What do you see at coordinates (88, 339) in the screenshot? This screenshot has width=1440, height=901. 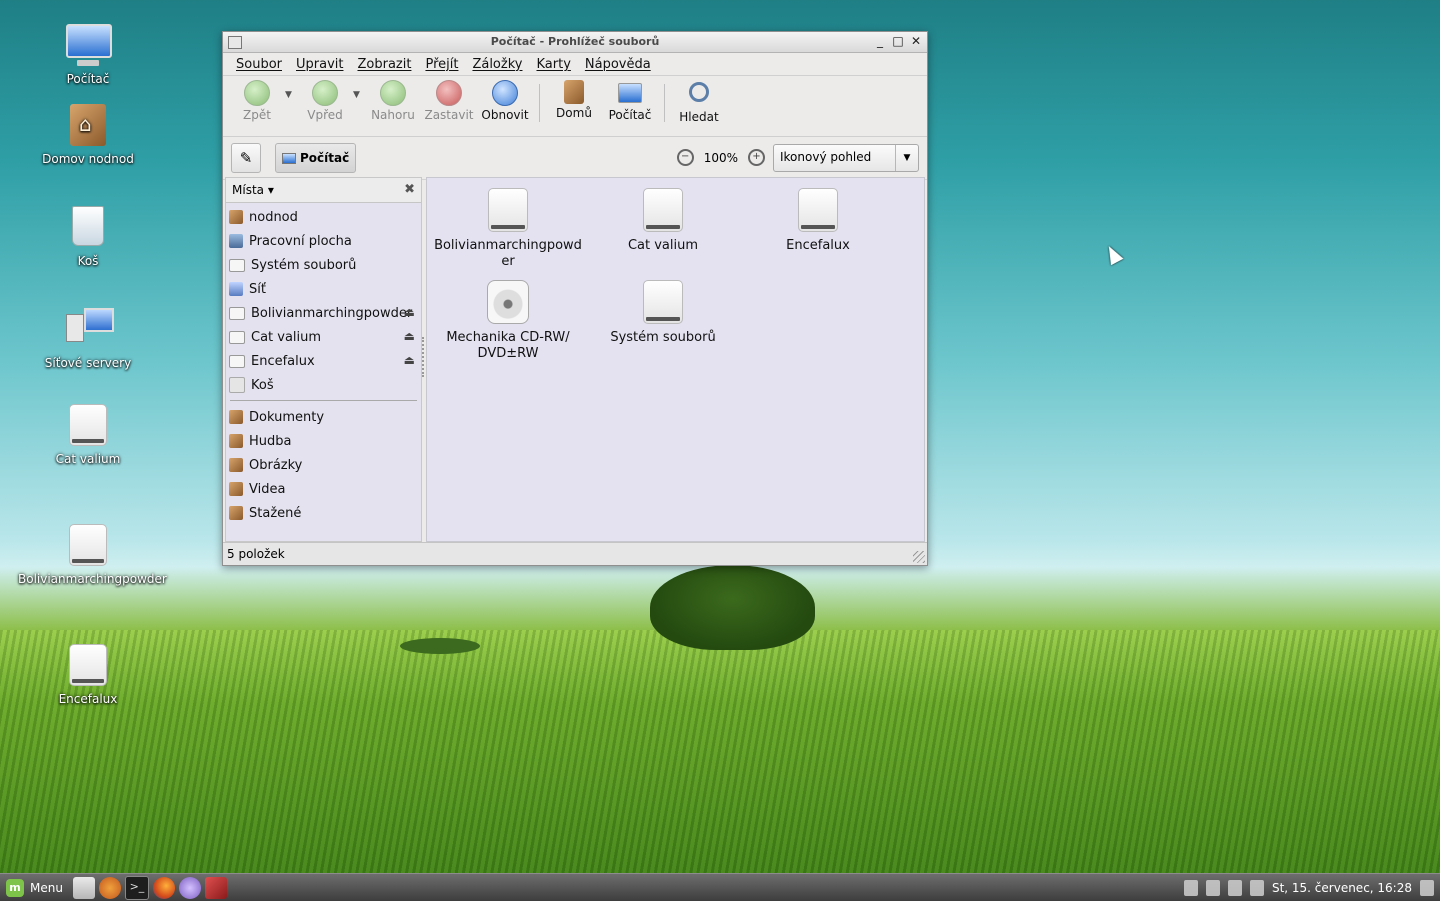 I see `desktop-icon-network-servers: Síťové servery` at bounding box center [88, 339].